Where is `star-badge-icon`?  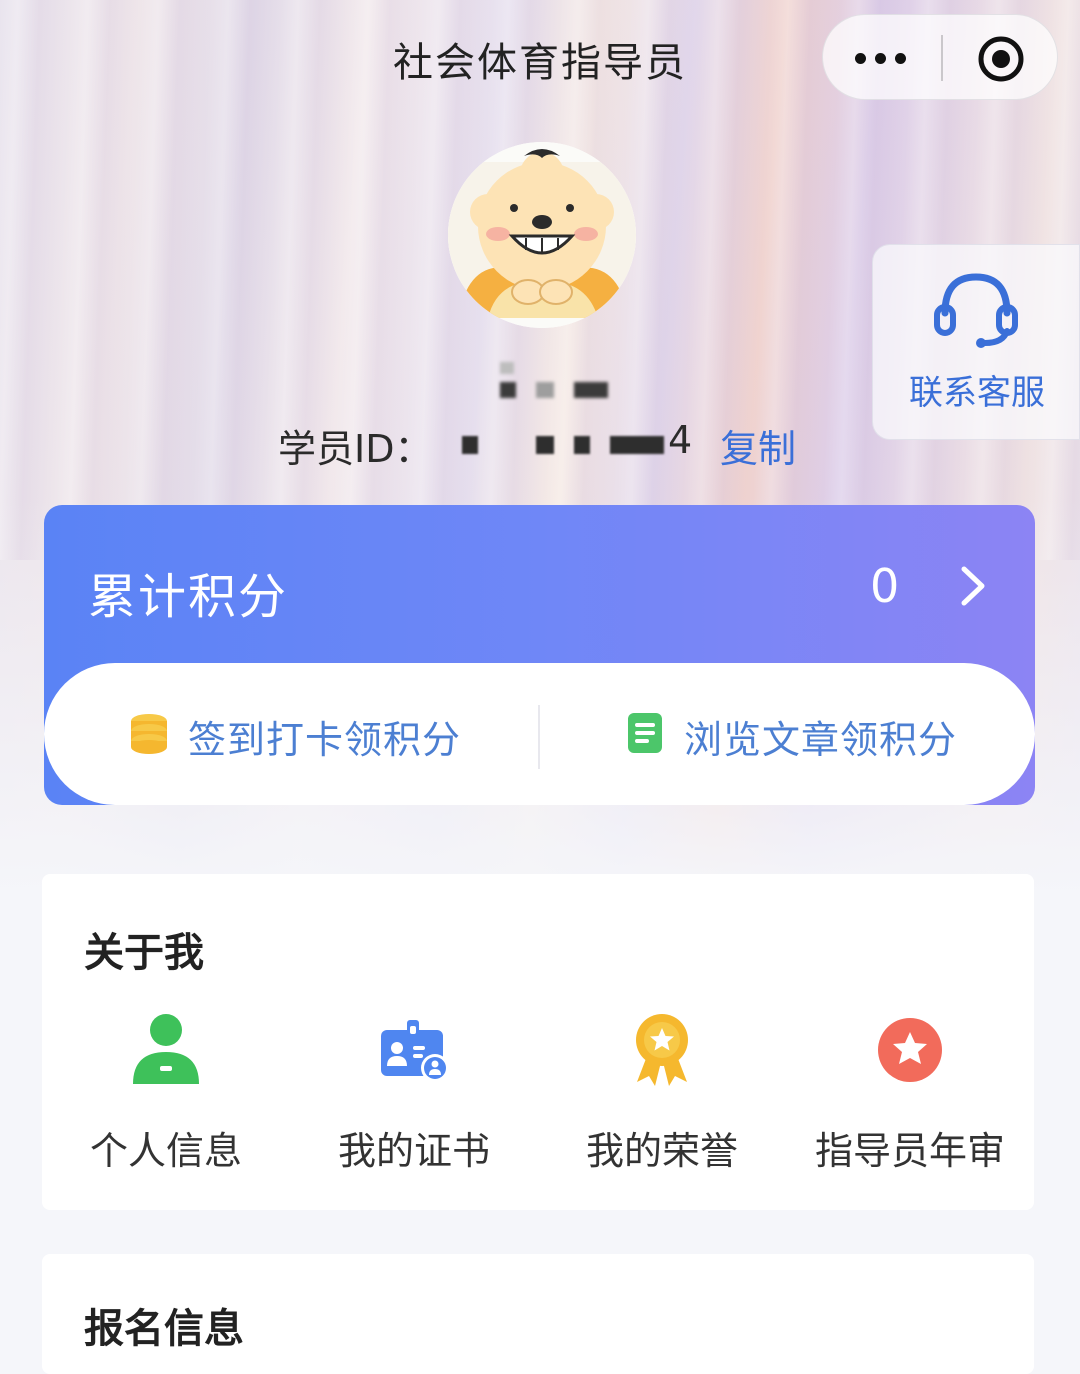
star-badge-icon is located at coordinates (910, 1050).